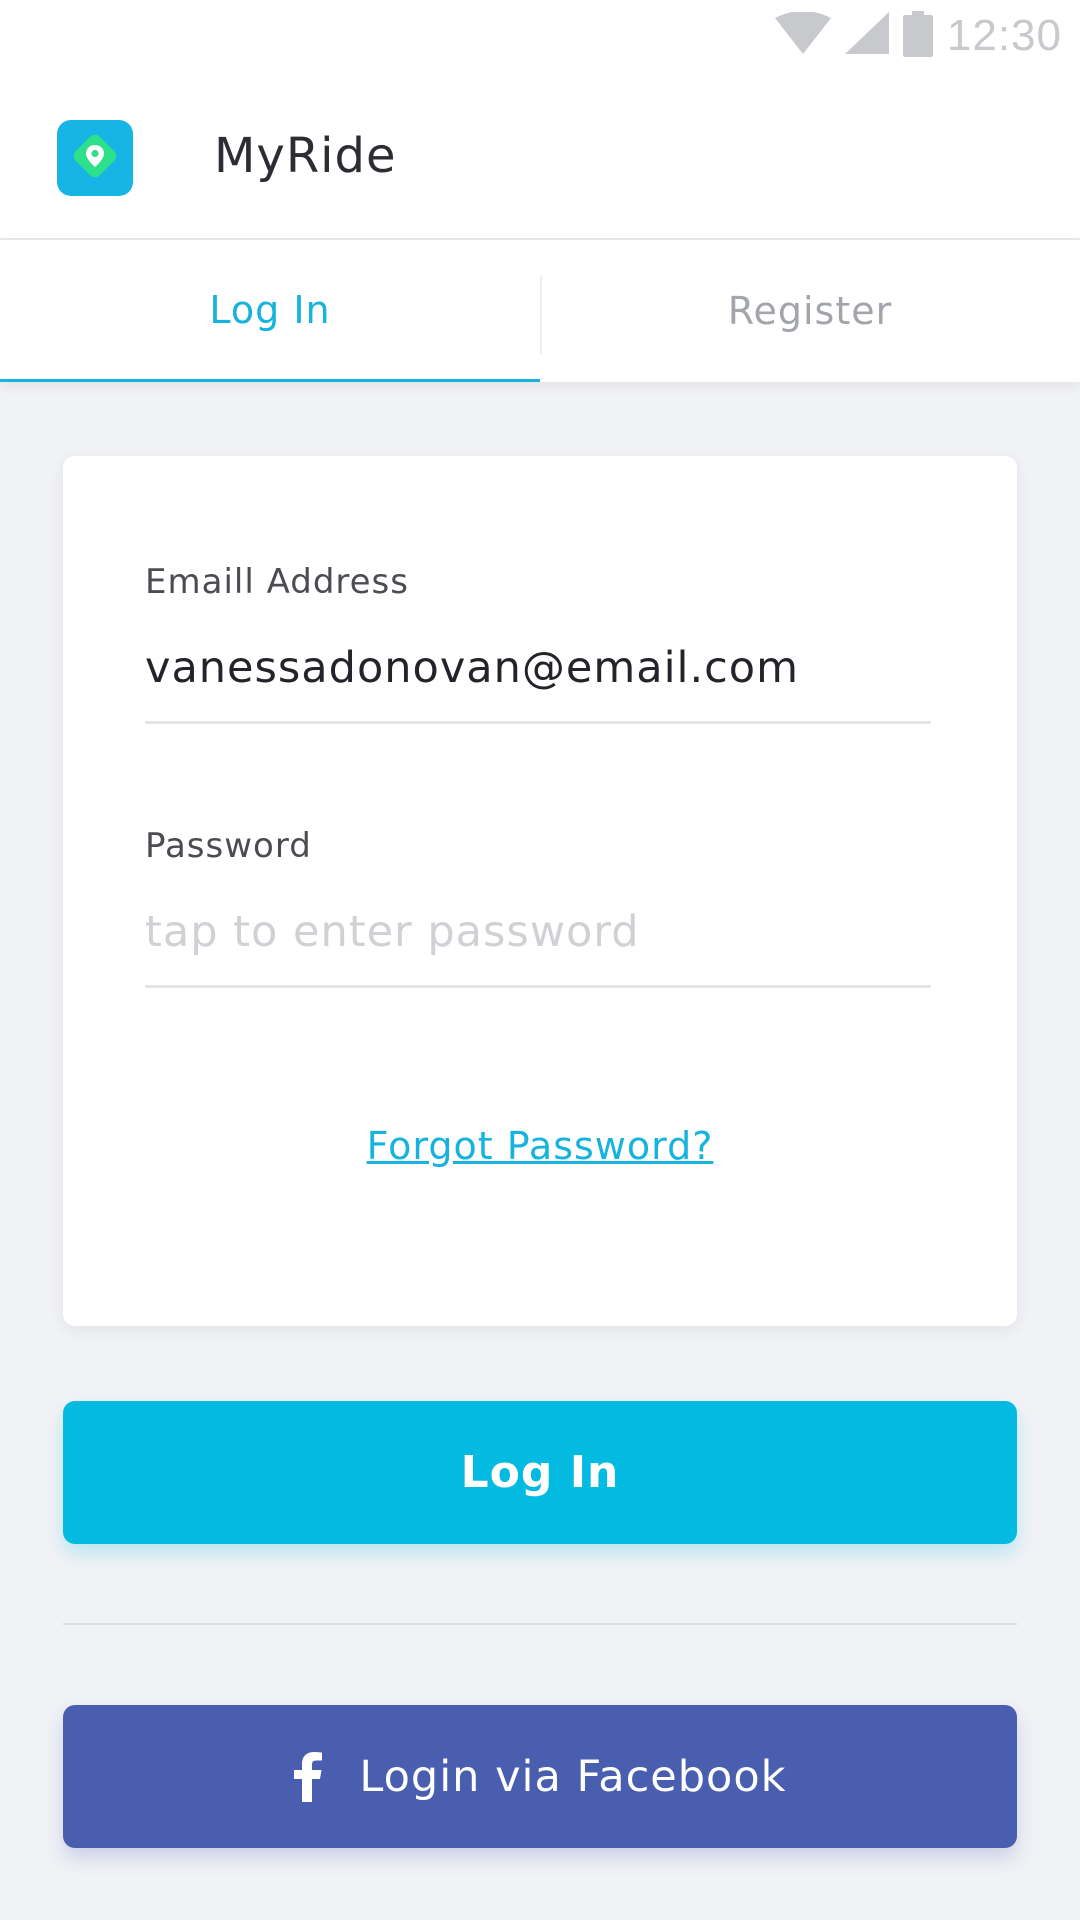 The image size is (1080, 1920). Describe the element at coordinates (277, 582) in the screenshot. I see `email-label: Emaill Address` at that location.